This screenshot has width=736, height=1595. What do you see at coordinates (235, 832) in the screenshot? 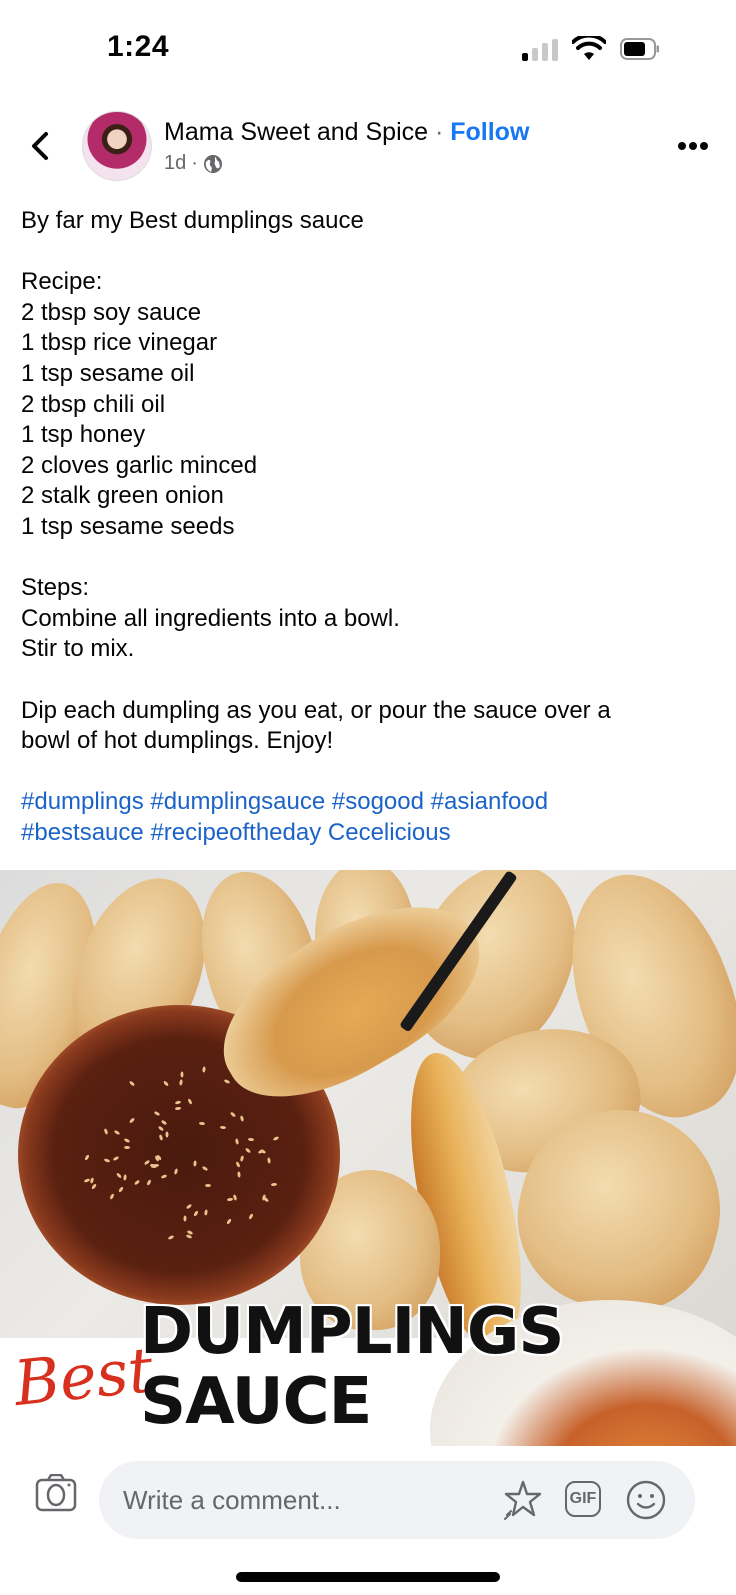
I see `hashtag-link: #recipeoftheday` at bounding box center [235, 832].